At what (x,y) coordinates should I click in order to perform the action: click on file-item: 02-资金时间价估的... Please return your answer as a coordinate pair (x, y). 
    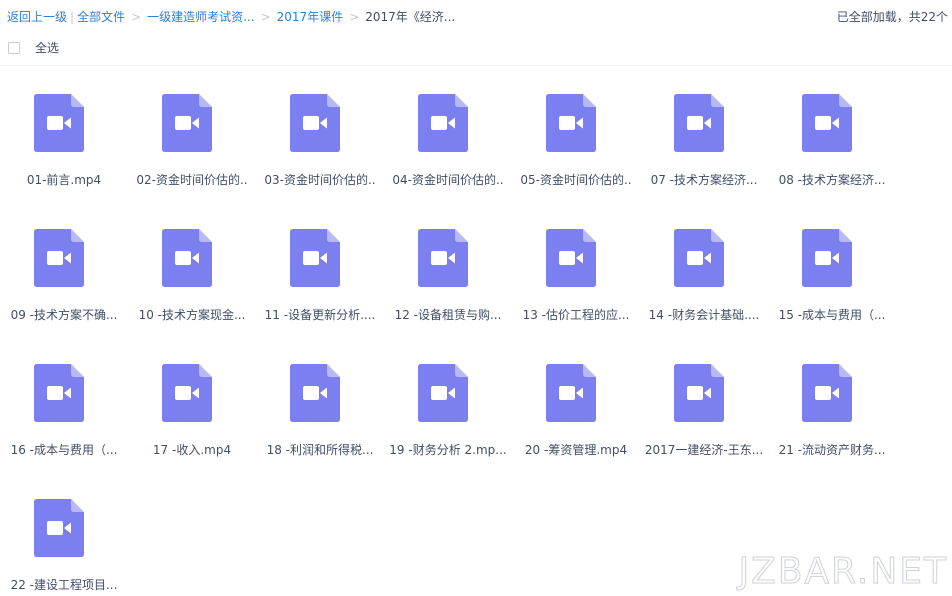
    Looking at the image, I should click on (192, 133).